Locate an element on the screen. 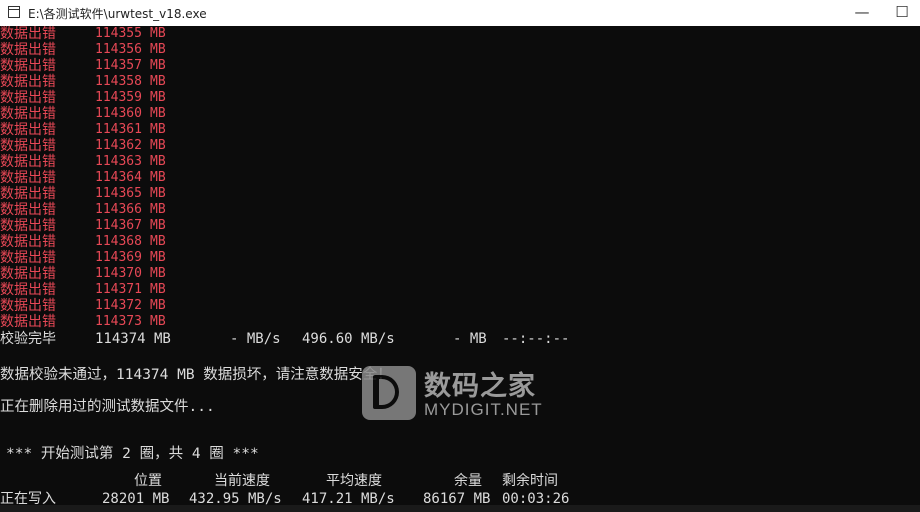 The image size is (920, 512). minimize-button: — is located at coordinates (862, 13).